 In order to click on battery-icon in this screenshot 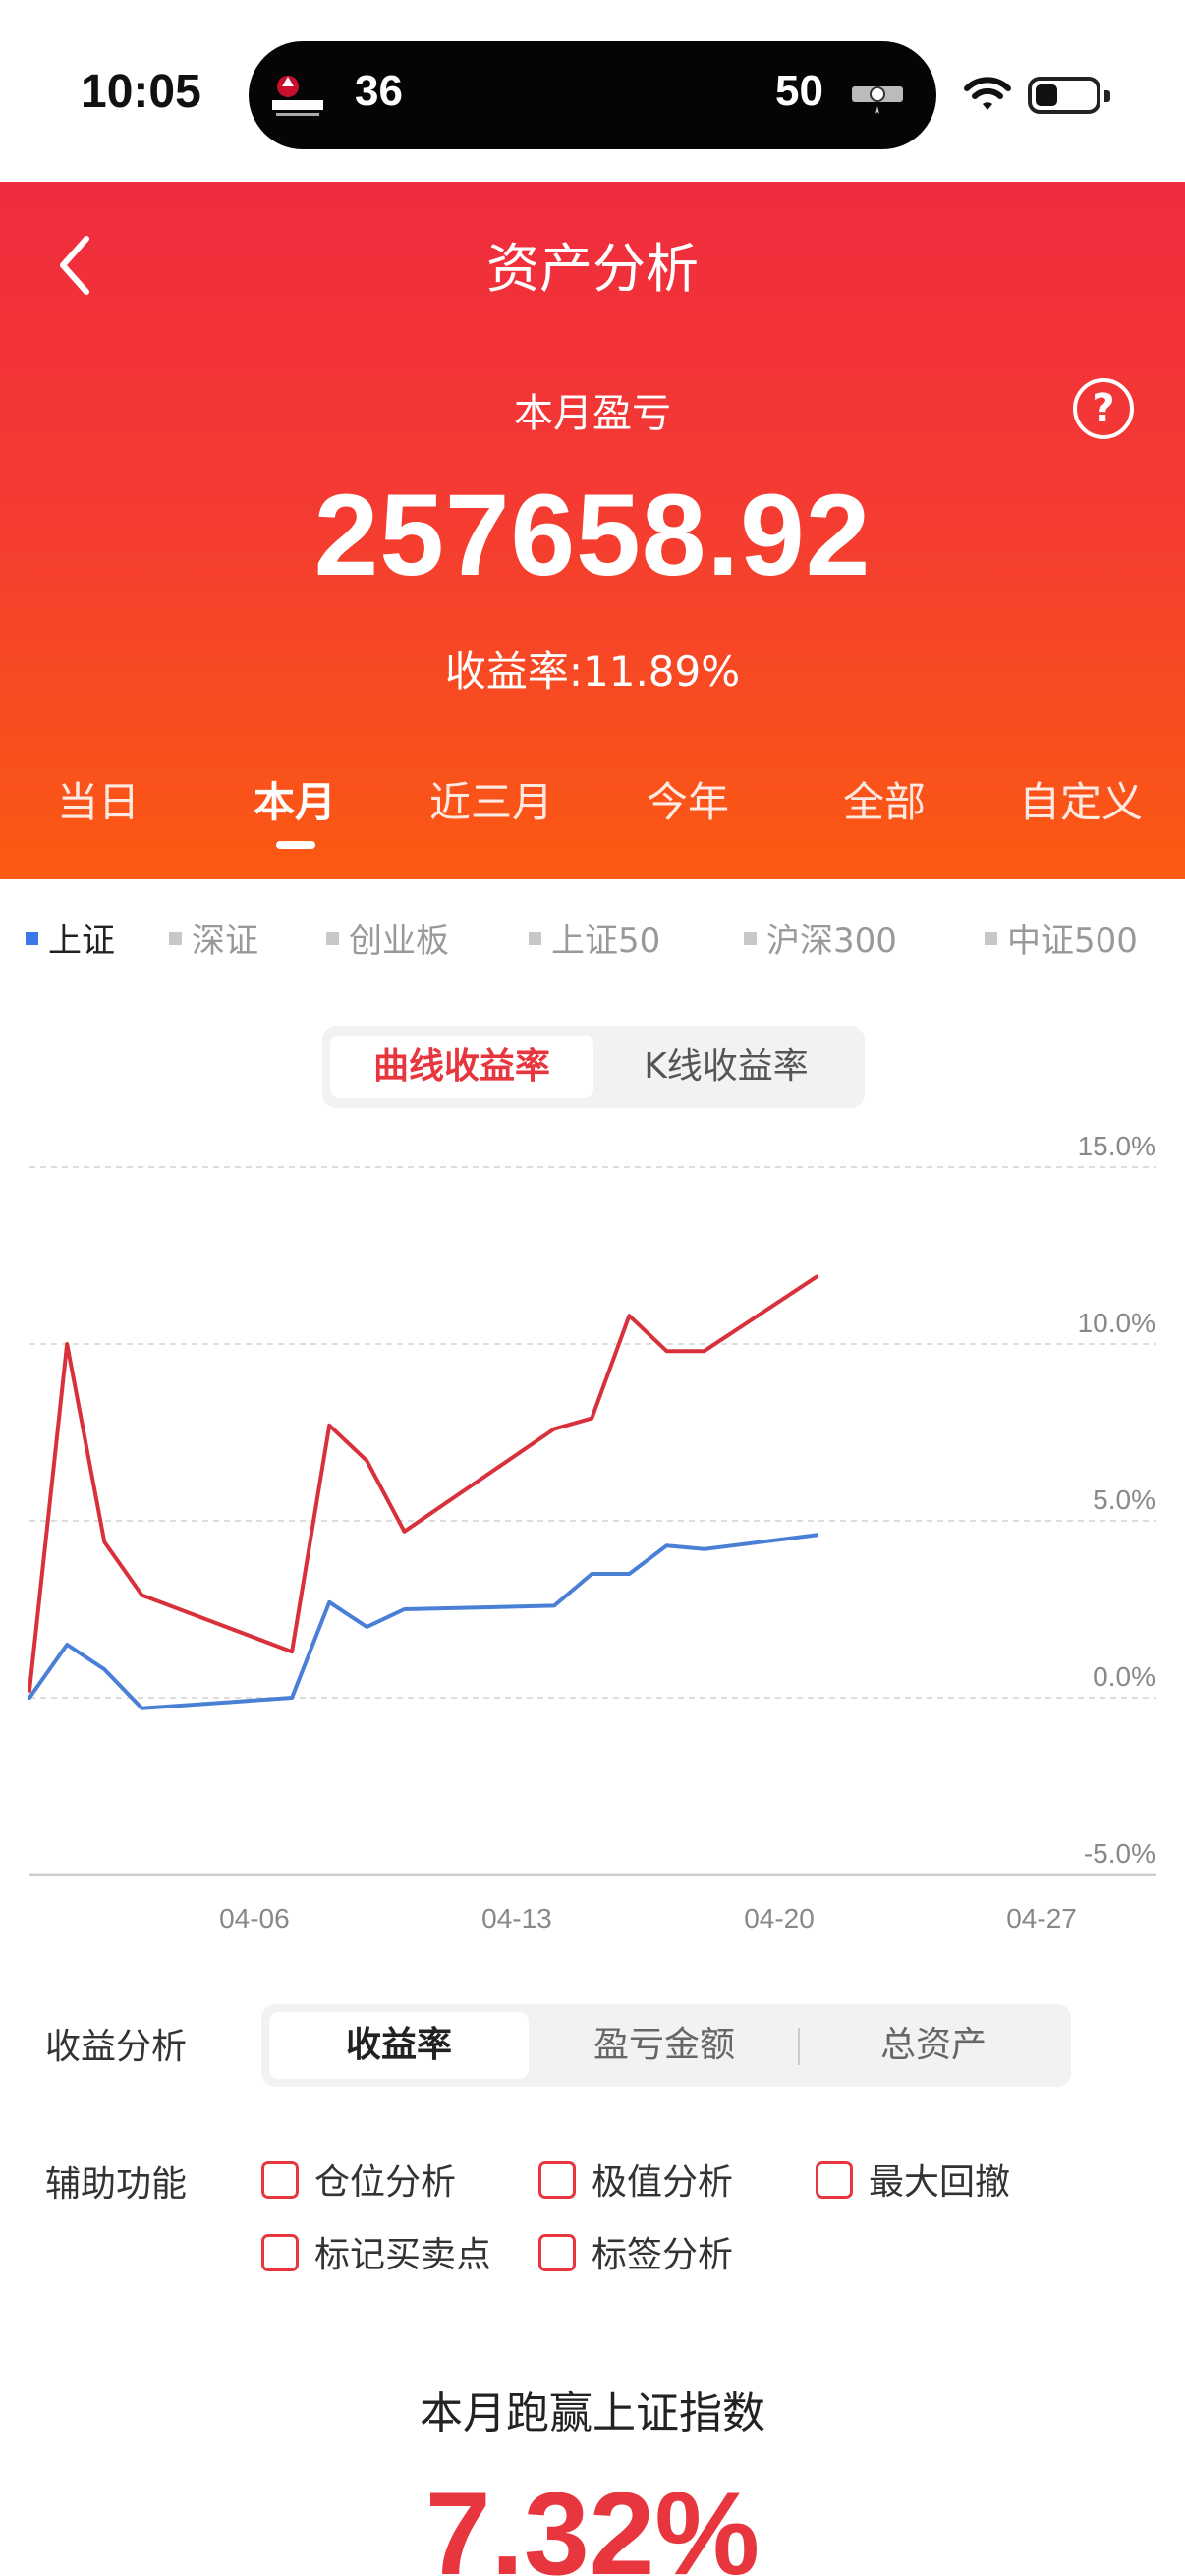, I will do `click(1069, 95)`.